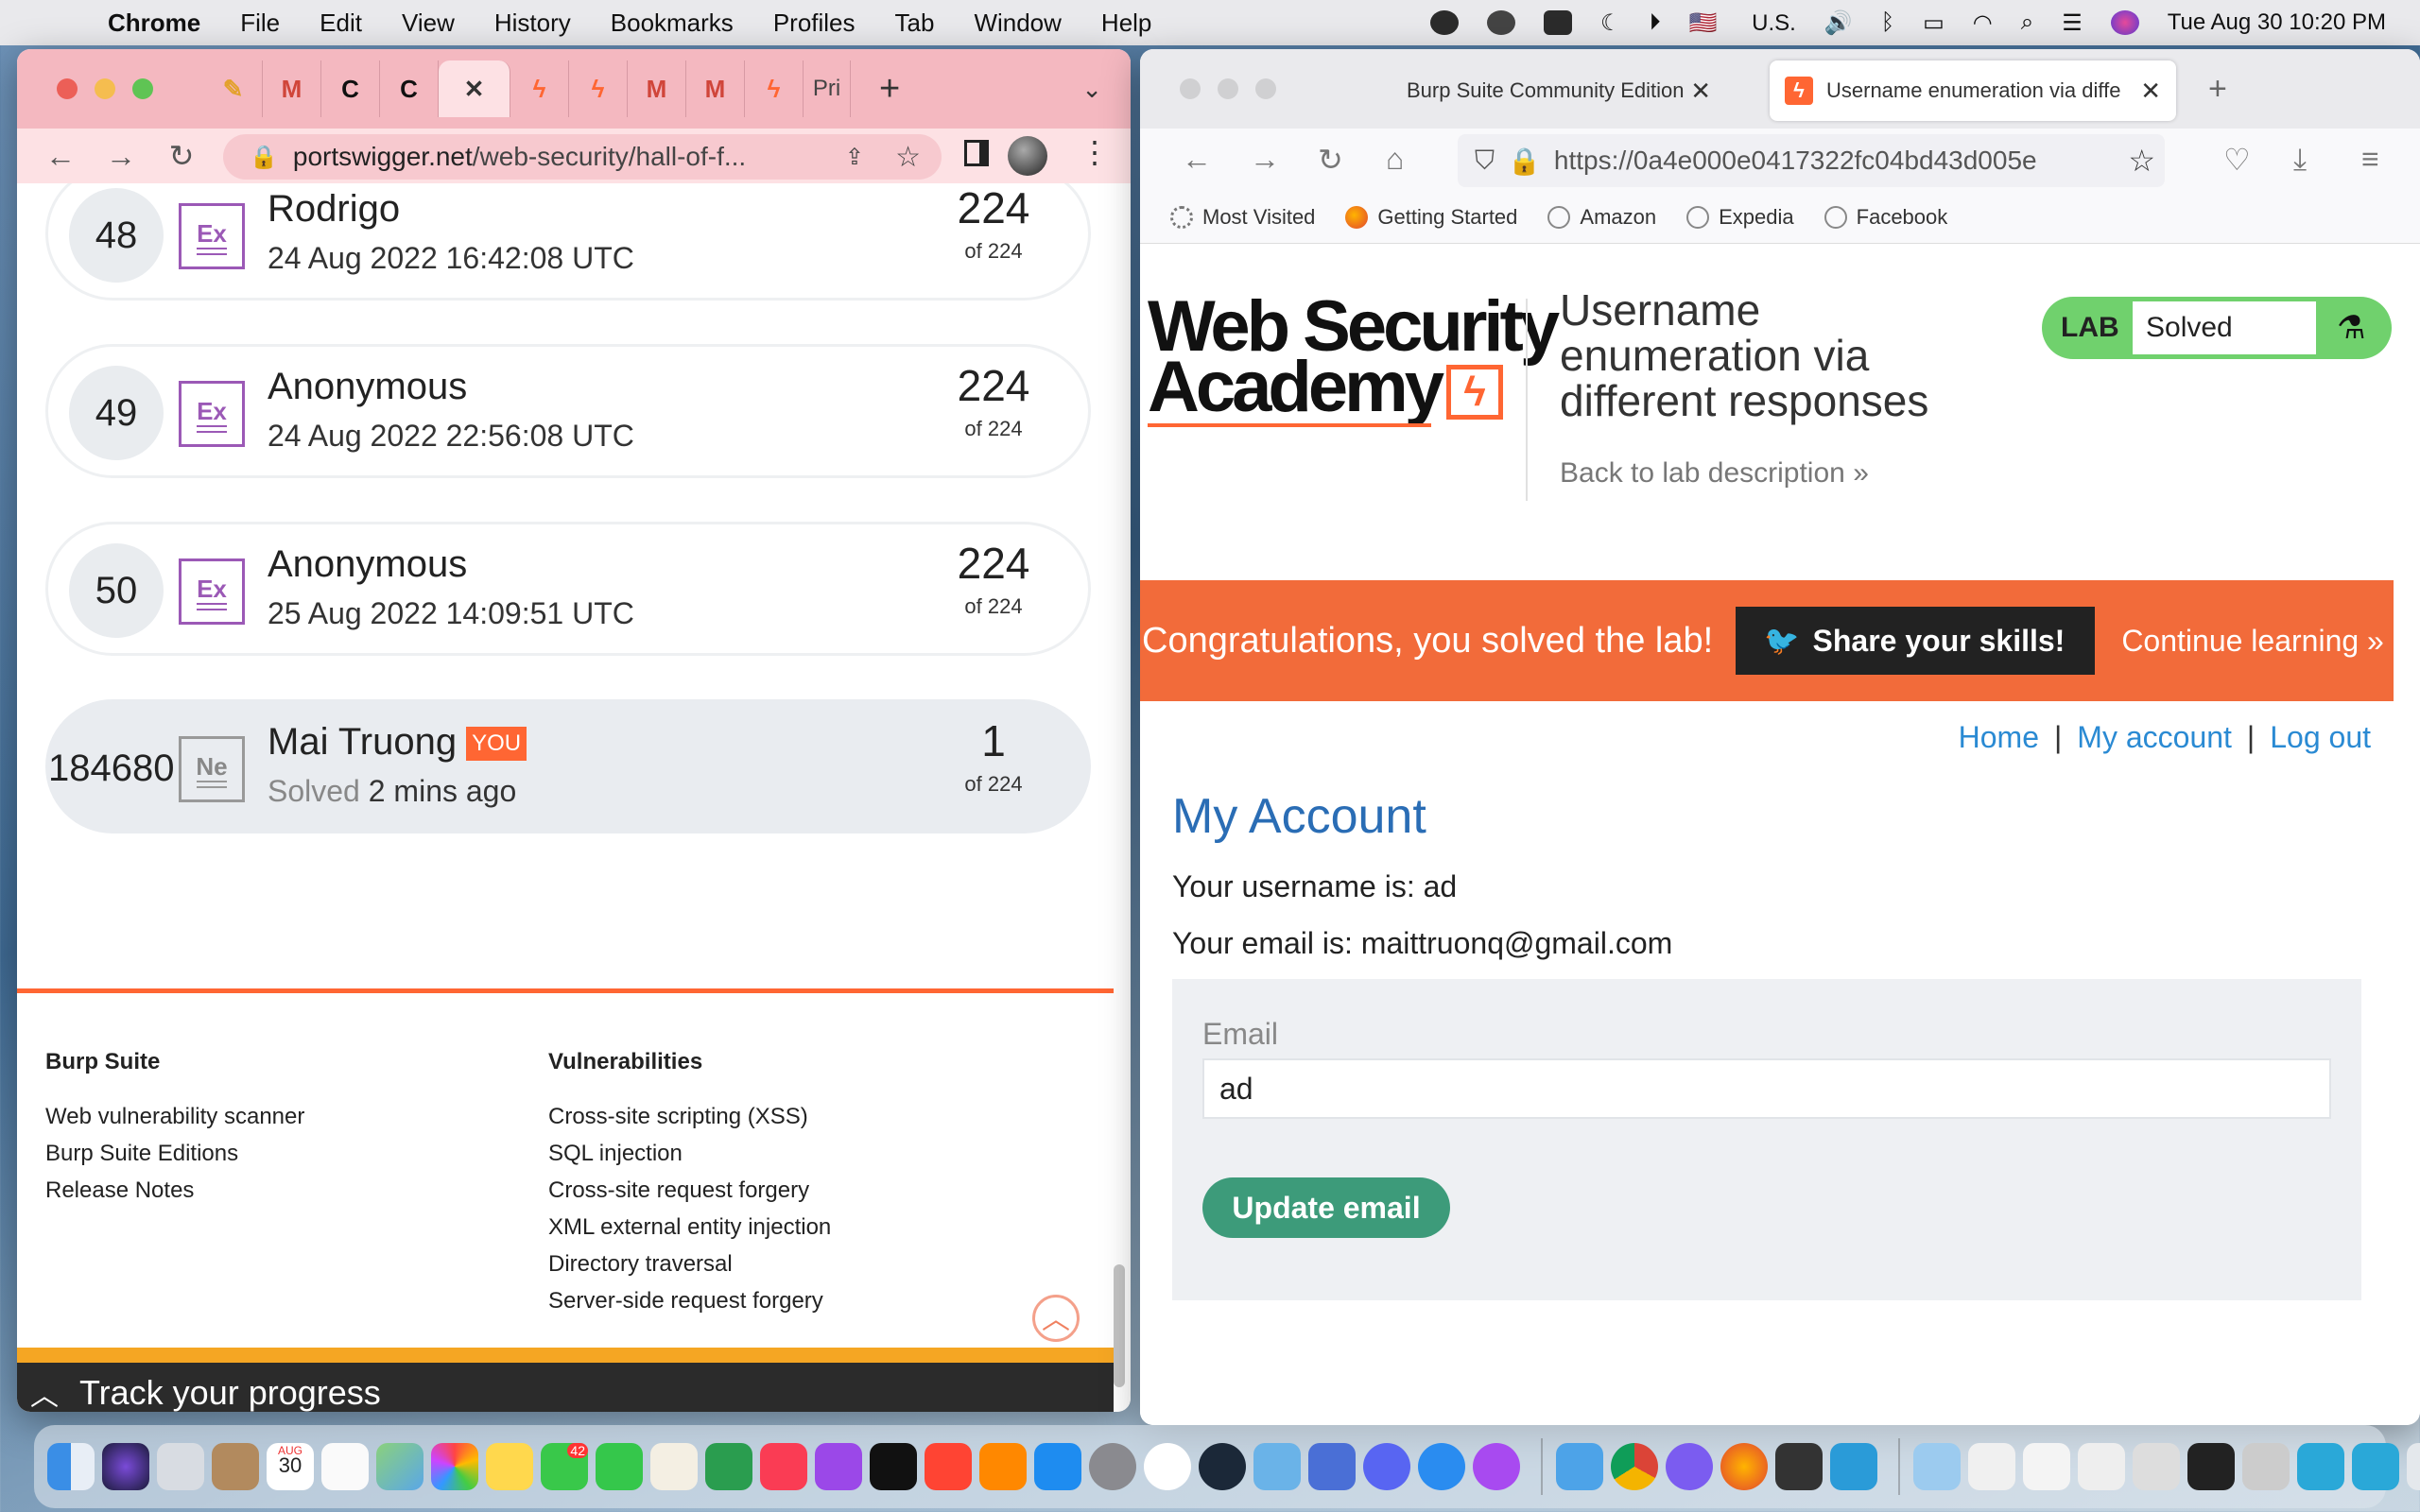 This screenshot has width=2420, height=1512. What do you see at coordinates (2413, 1466) in the screenshot?
I see `trash-icon` at bounding box center [2413, 1466].